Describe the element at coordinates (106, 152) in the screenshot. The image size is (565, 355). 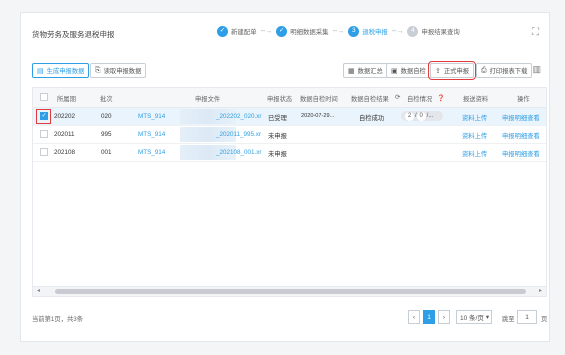
I see `cell-batch: 001` at that location.